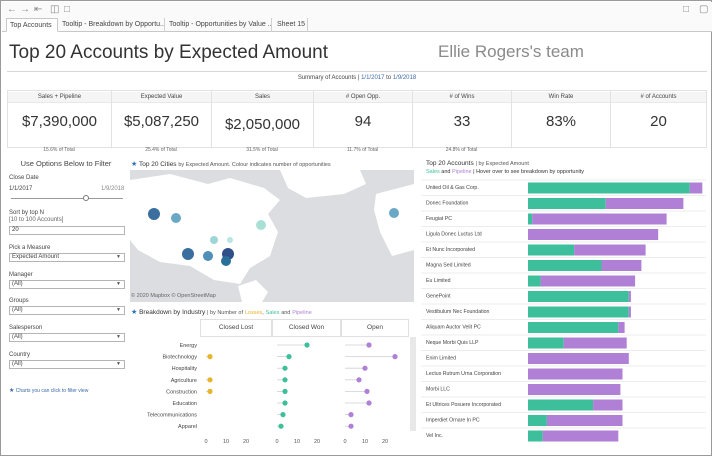 Image resolution: width=712 pixels, height=456 pixels. What do you see at coordinates (134, 164) in the screenshot?
I see `star-icon: ★` at bounding box center [134, 164].